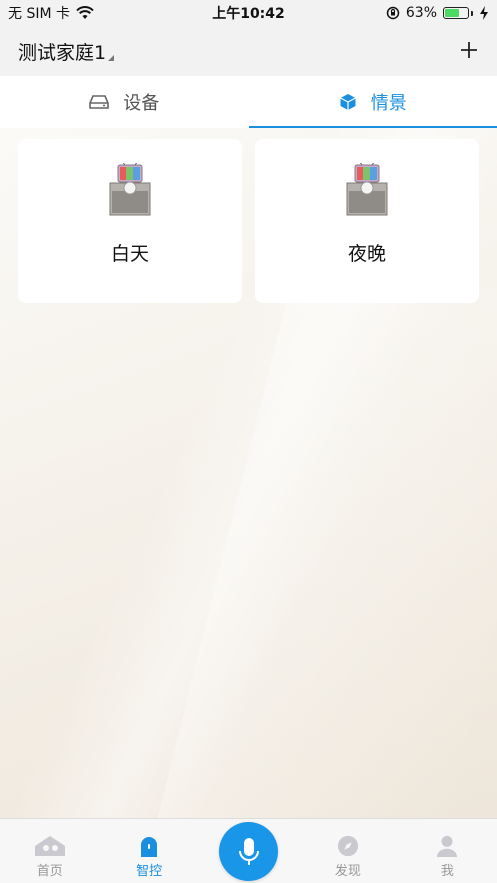  What do you see at coordinates (447, 846) in the screenshot?
I see `user-icon` at bounding box center [447, 846].